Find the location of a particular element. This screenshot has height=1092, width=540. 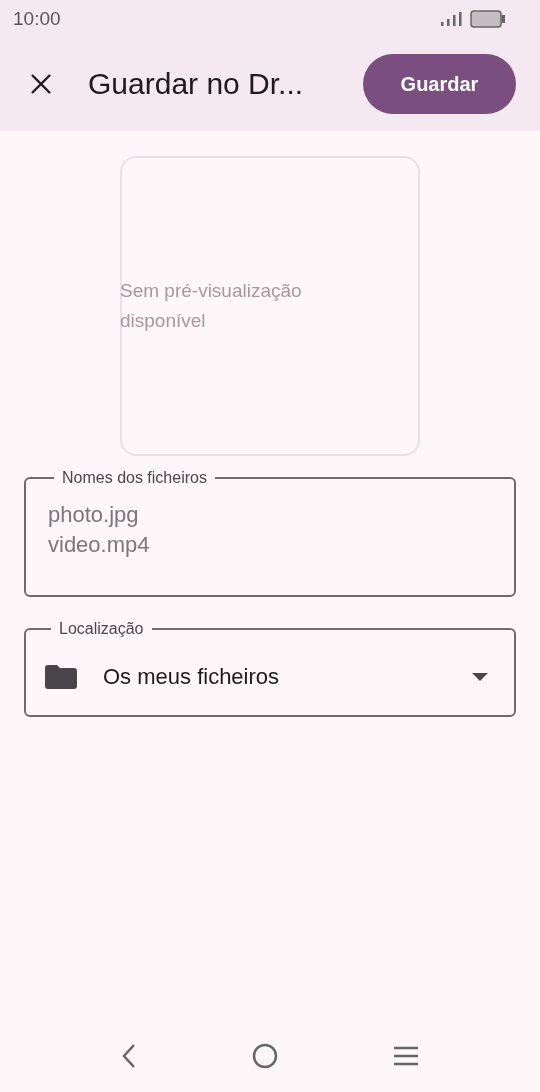

save-button: Guardar is located at coordinates (439, 84).